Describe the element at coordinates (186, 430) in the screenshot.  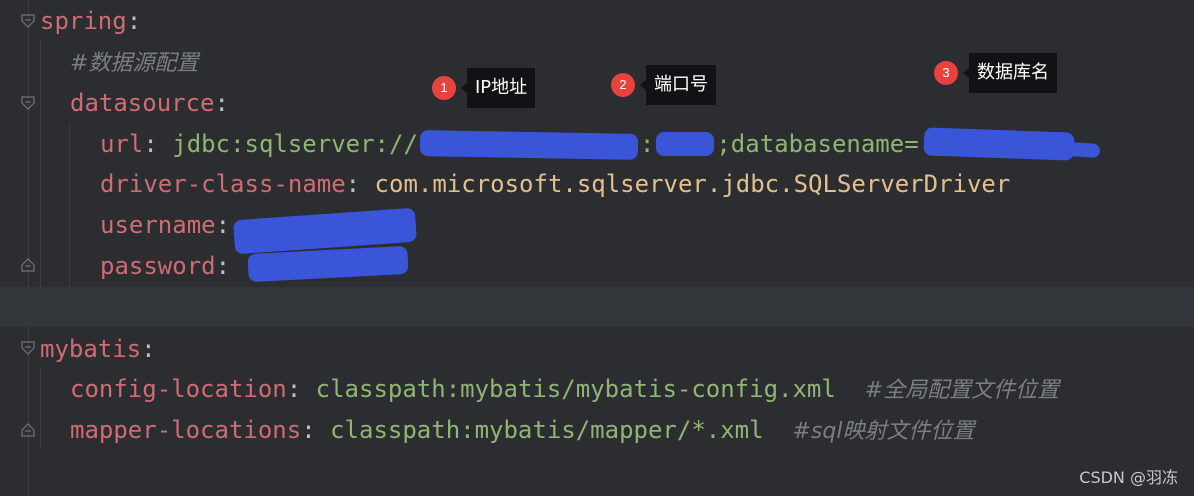
I see `yaml-key: mapper-locations` at that location.